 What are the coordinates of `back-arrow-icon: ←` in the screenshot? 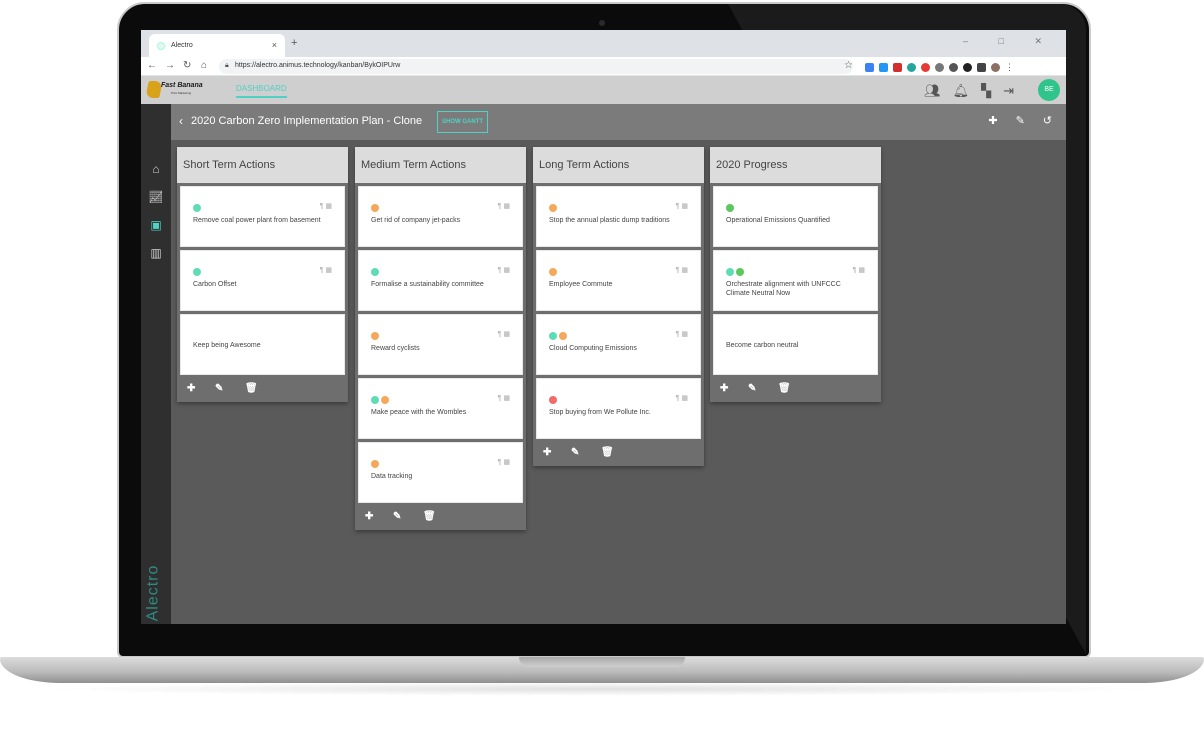 It's located at (152, 65).